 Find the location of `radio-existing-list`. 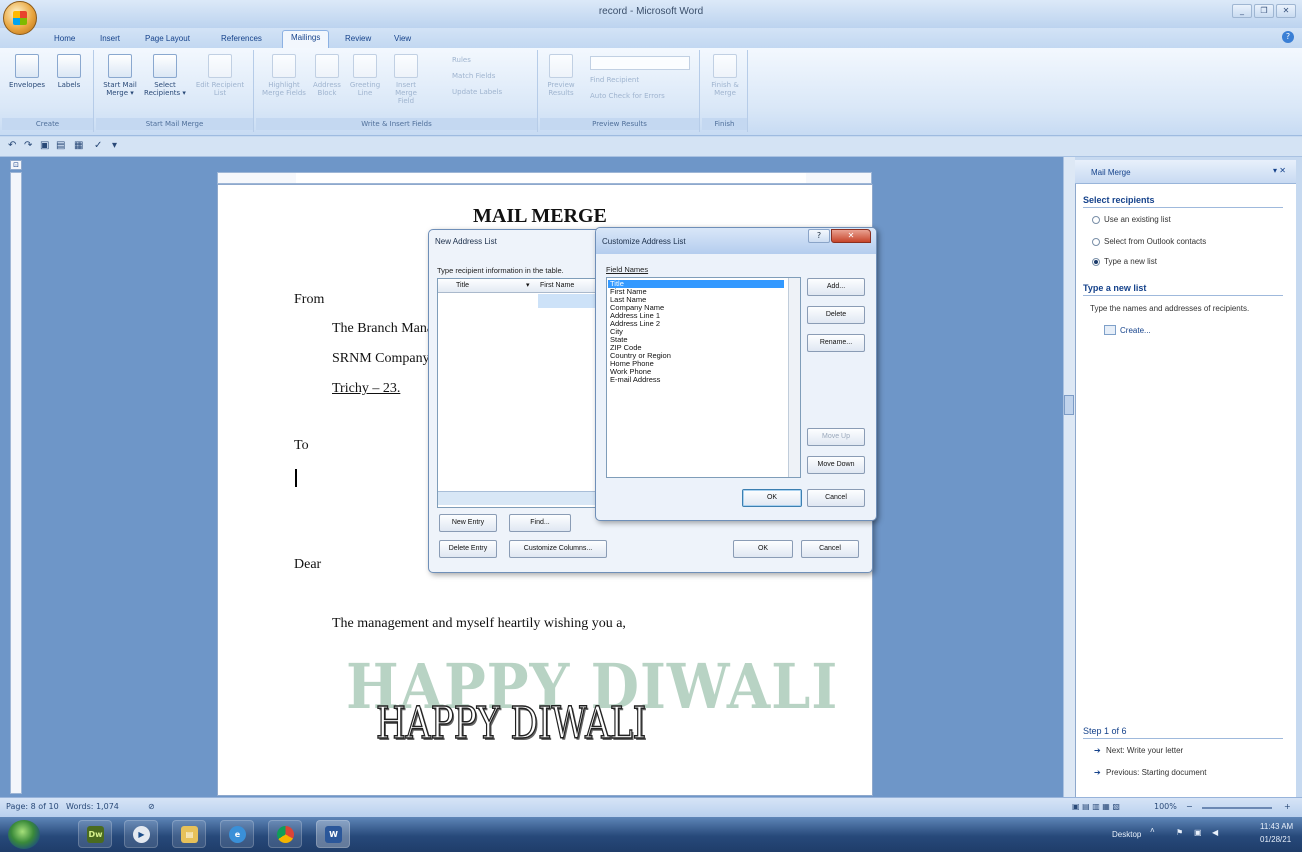

radio-existing-list is located at coordinates (1096, 220).